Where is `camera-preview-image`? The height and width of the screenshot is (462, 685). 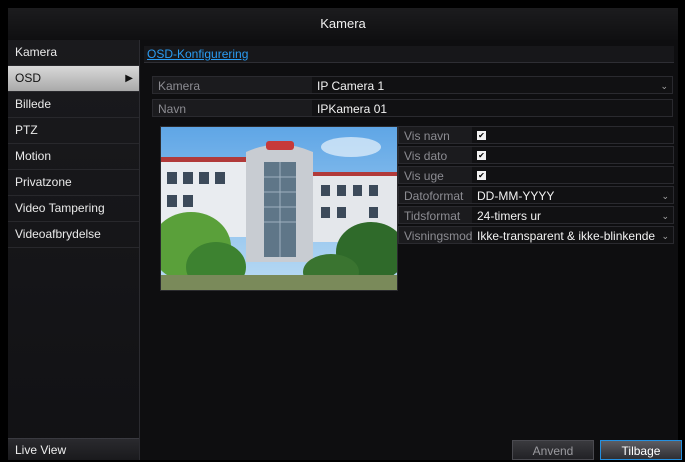 camera-preview-image is located at coordinates (279, 208).